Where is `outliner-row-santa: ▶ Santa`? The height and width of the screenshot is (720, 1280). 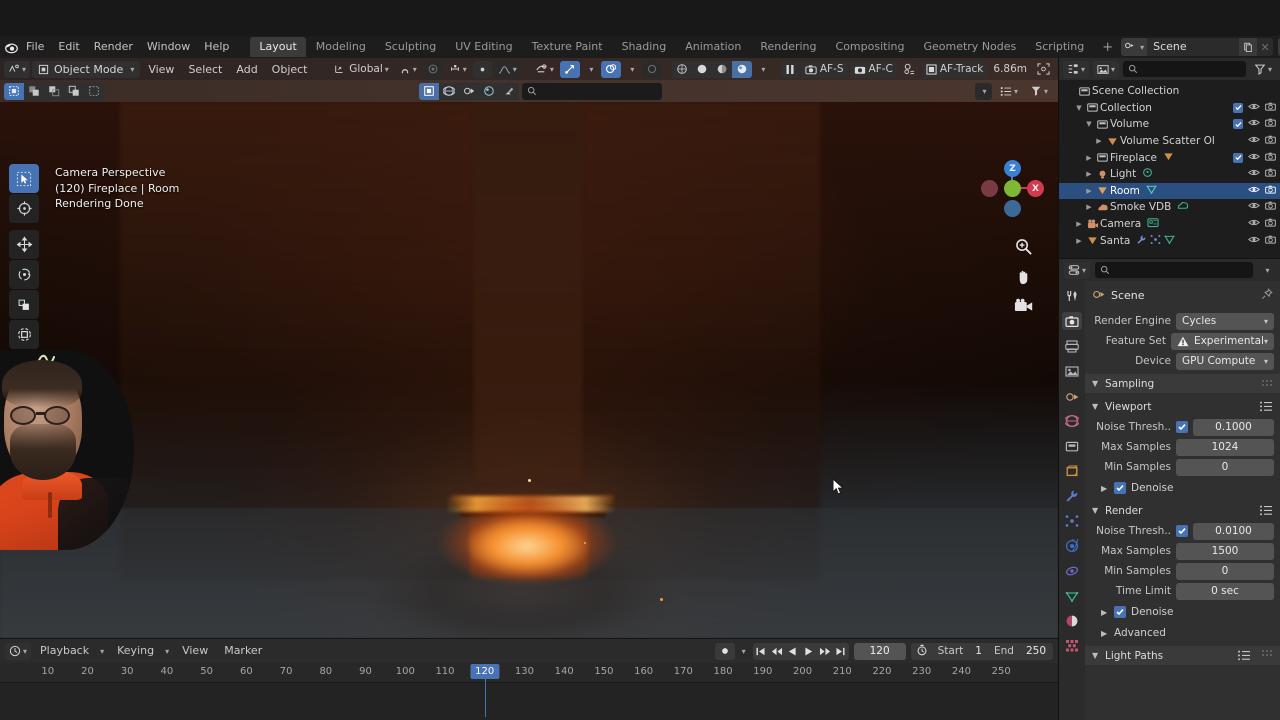 outliner-row-santa: ▶ Santa is located at coordinates (1169, 240).